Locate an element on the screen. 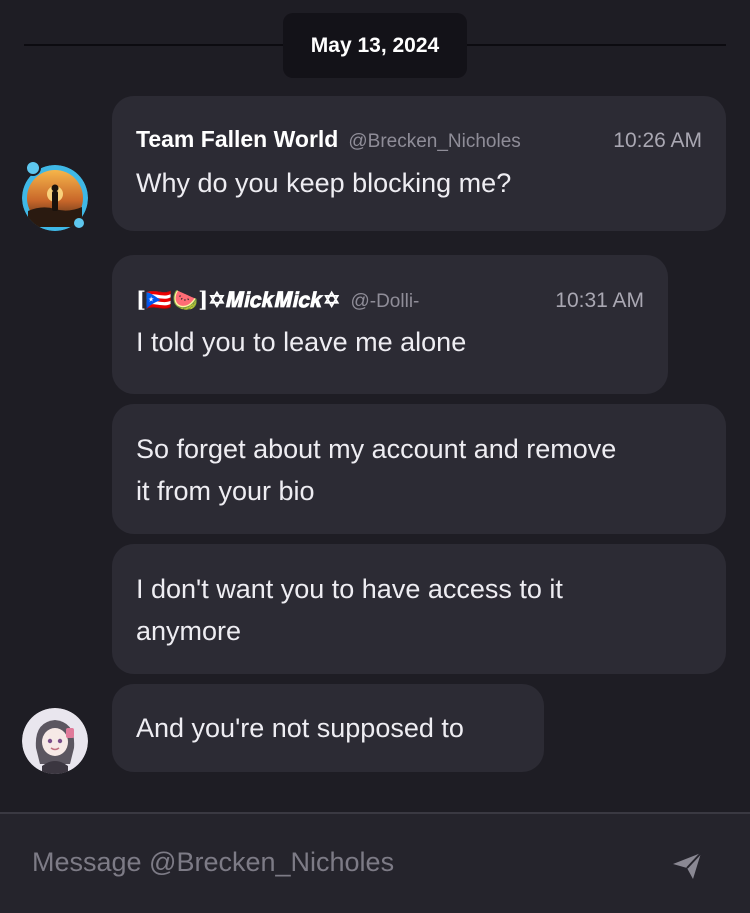 This screenshot has width=750, height=913. message-bubble: And you're not supposed to is located at coordinates (328, 728).